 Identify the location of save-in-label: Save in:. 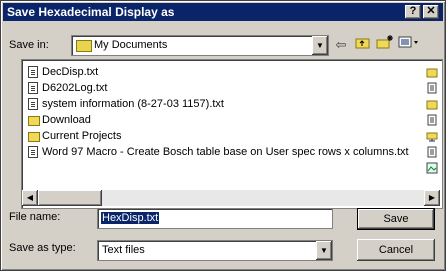
(29, 45).